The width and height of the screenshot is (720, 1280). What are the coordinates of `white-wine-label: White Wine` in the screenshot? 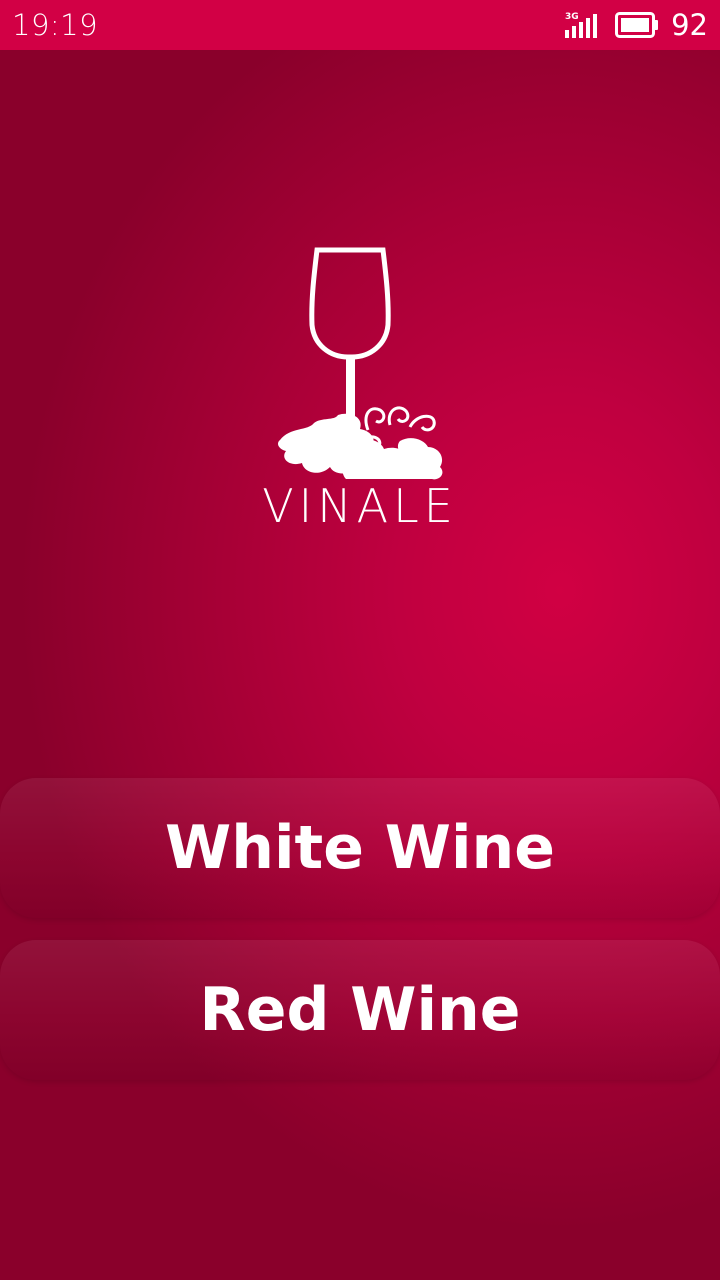 It's located at (360, 848).